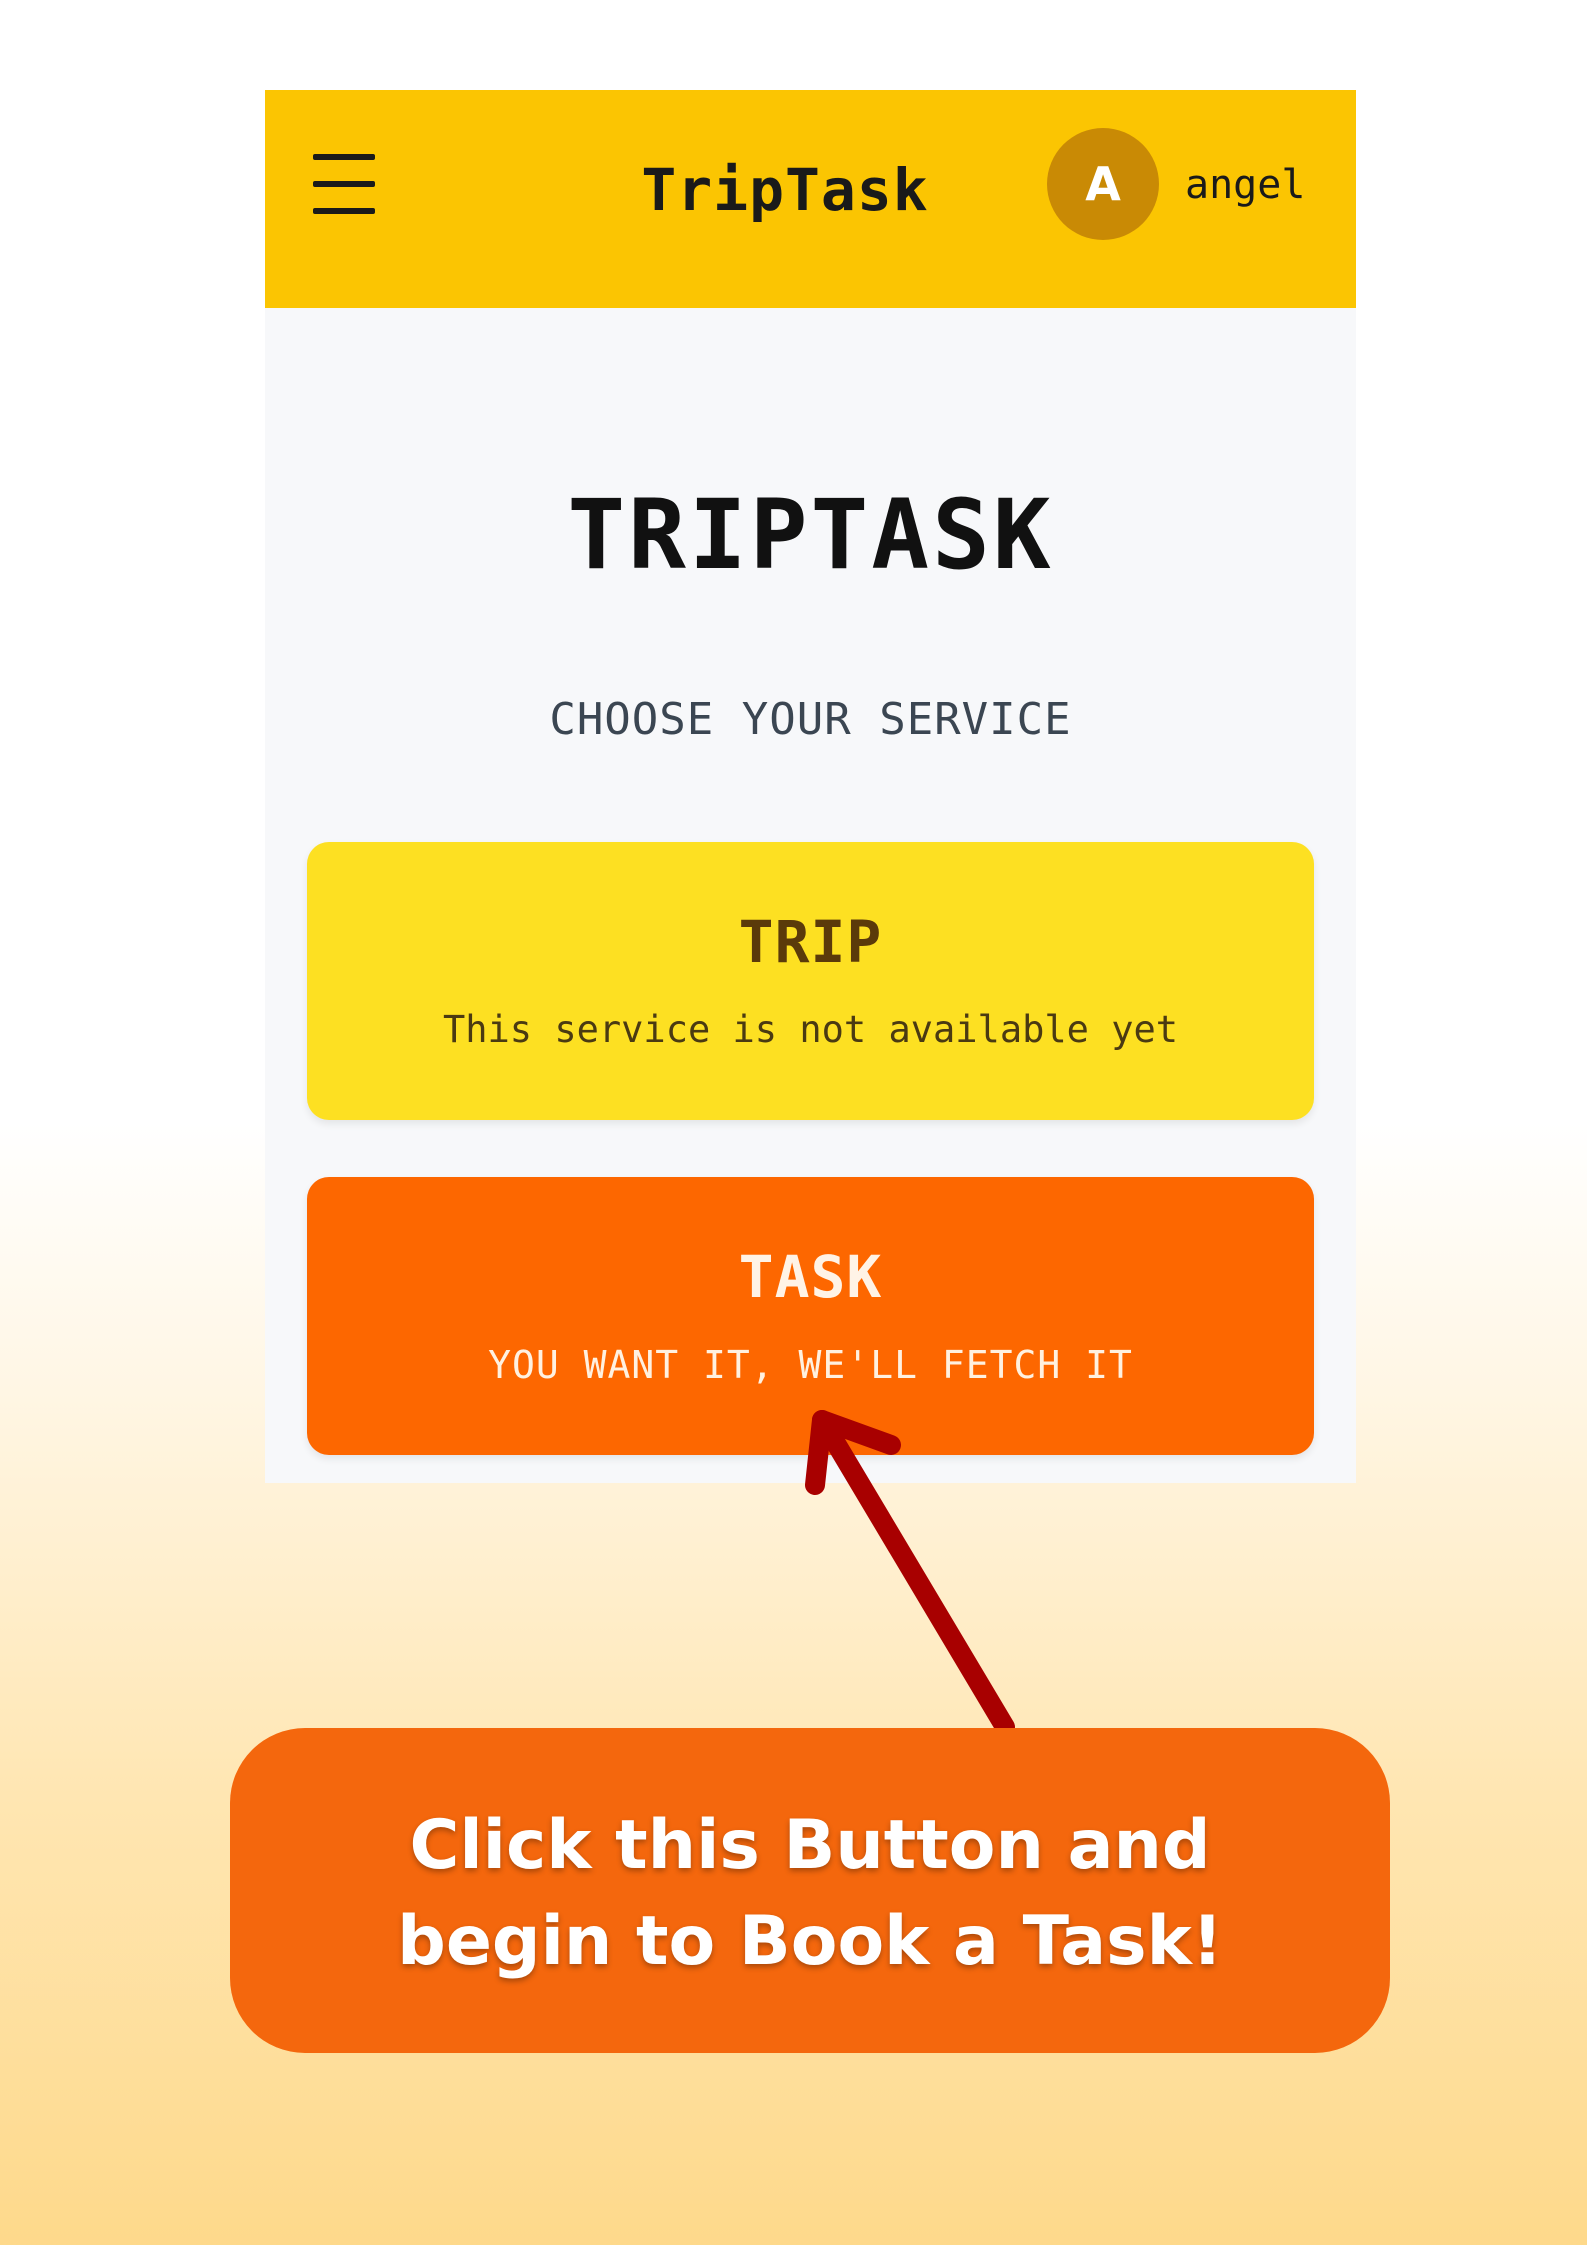 The height and width of the screenshot is (2245, 1587). Describe the element at coordinates (810, 1277) in the screenshot. I see `task-title: TASK` at that location.